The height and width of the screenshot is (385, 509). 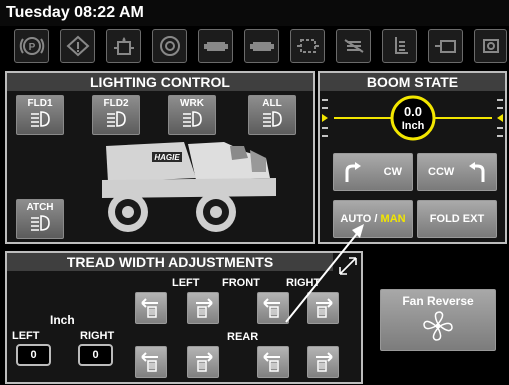 I want to click on front-left-label: LEFT, so click(x=186, y=283).